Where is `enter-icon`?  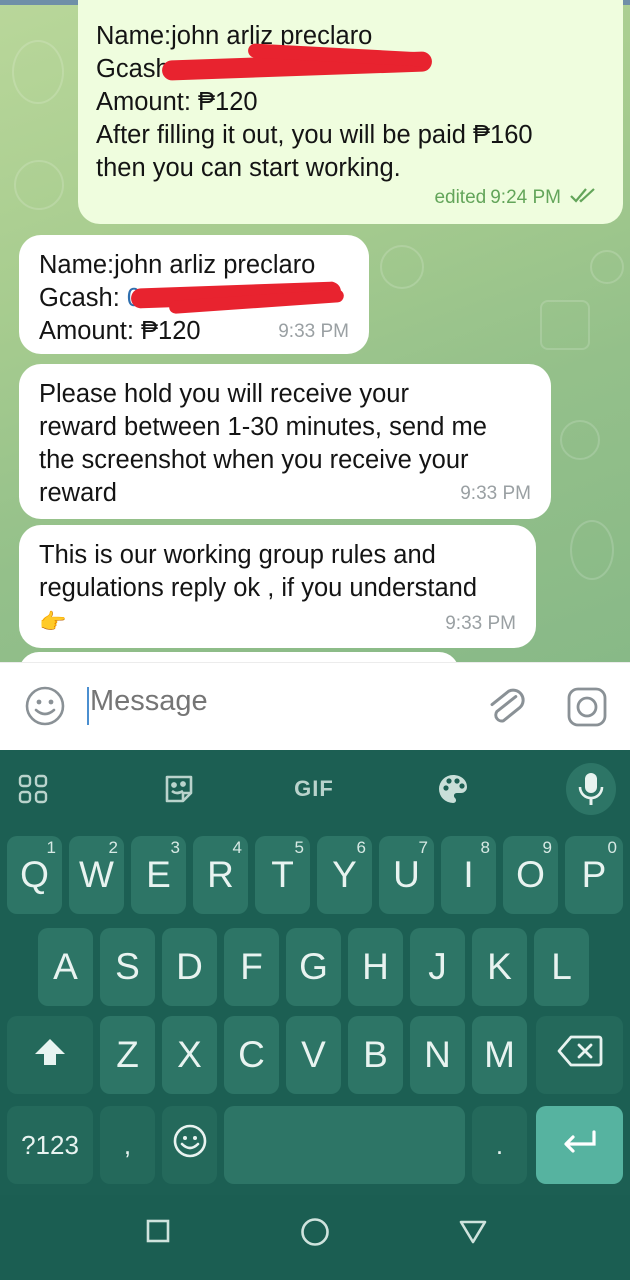 enter-icon is located at coordinates (580, 1145).